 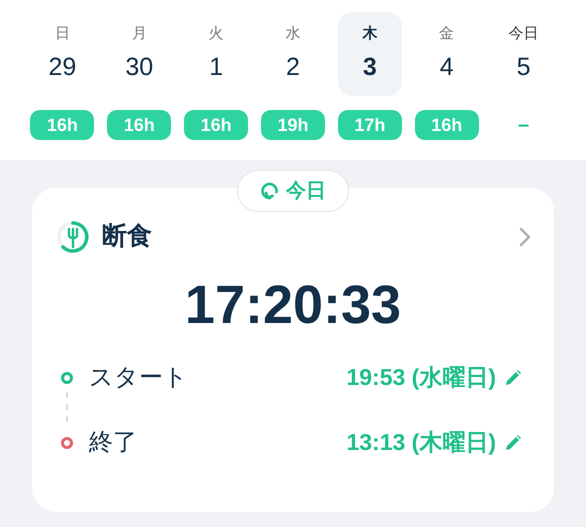 What do you see at coordinates (127, 236) in the screenshot?
I see `card-title: 断食` at bounding box center [127, 236].